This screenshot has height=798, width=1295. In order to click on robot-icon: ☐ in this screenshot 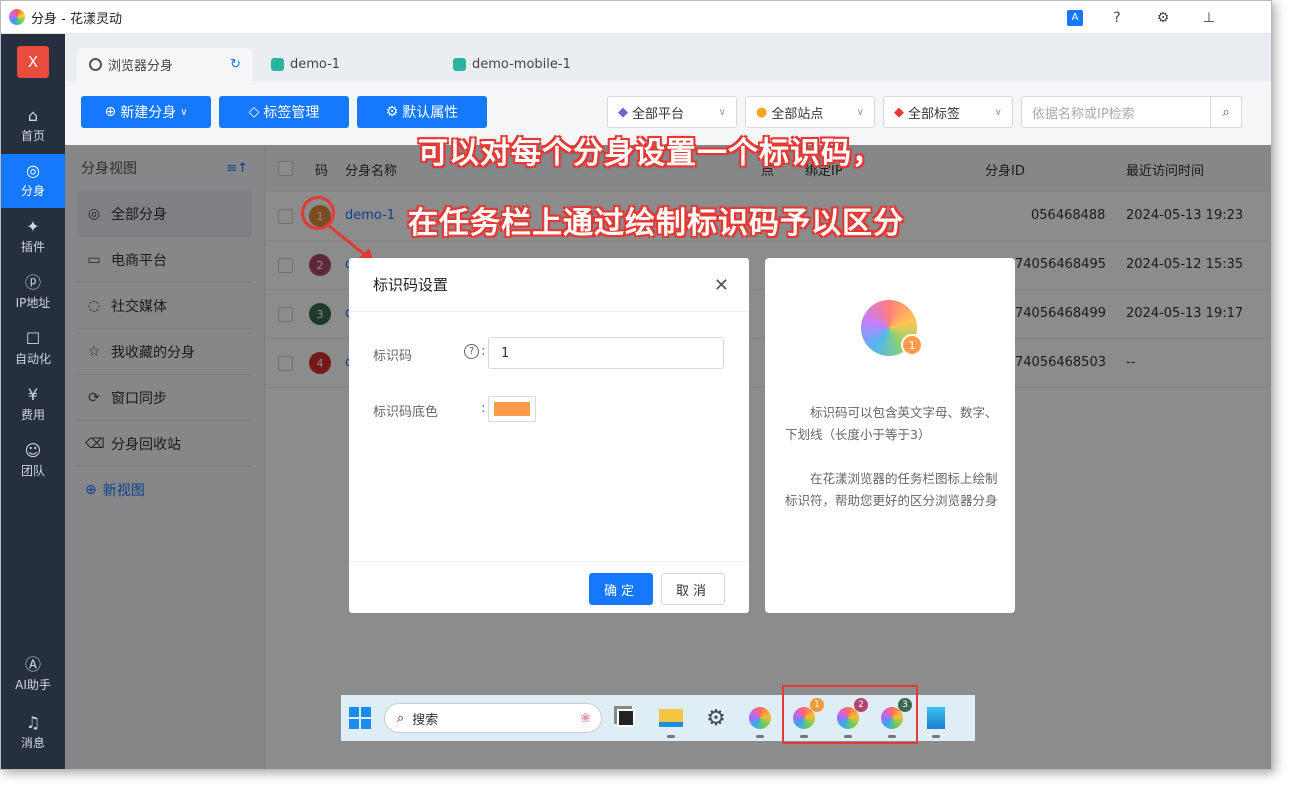, I will do `click(33, 338)`.